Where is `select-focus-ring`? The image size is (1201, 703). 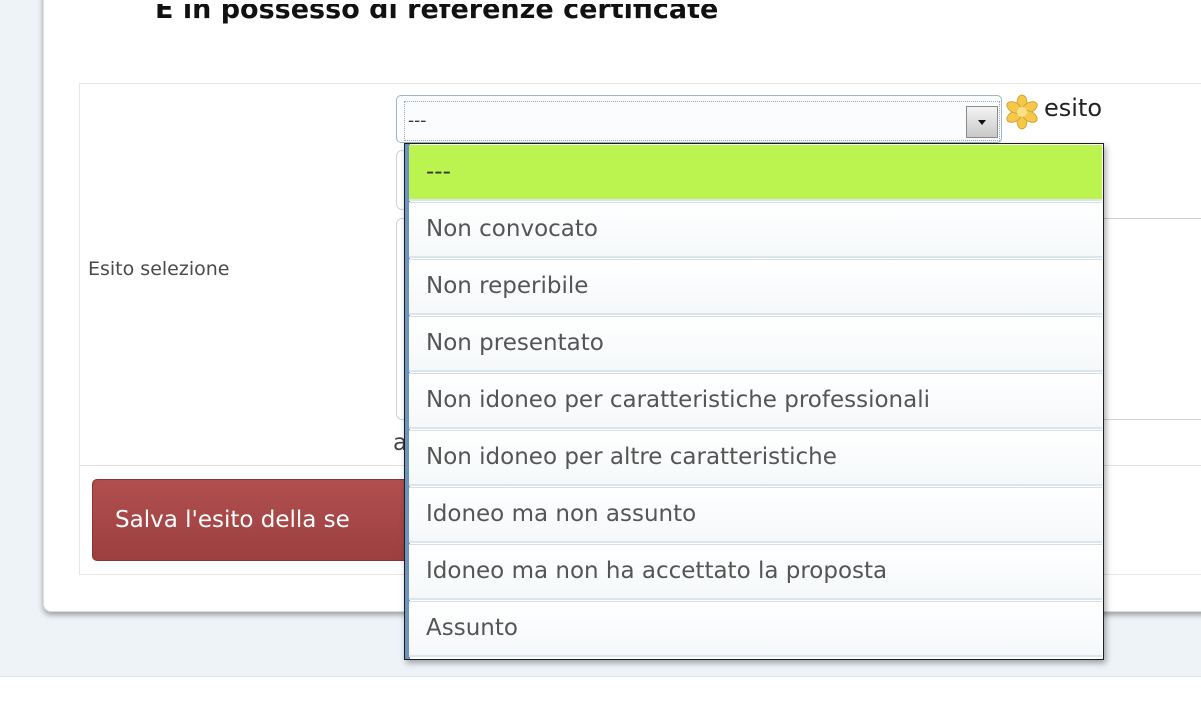 select-focus-ring is located at coordinates (702, 121).